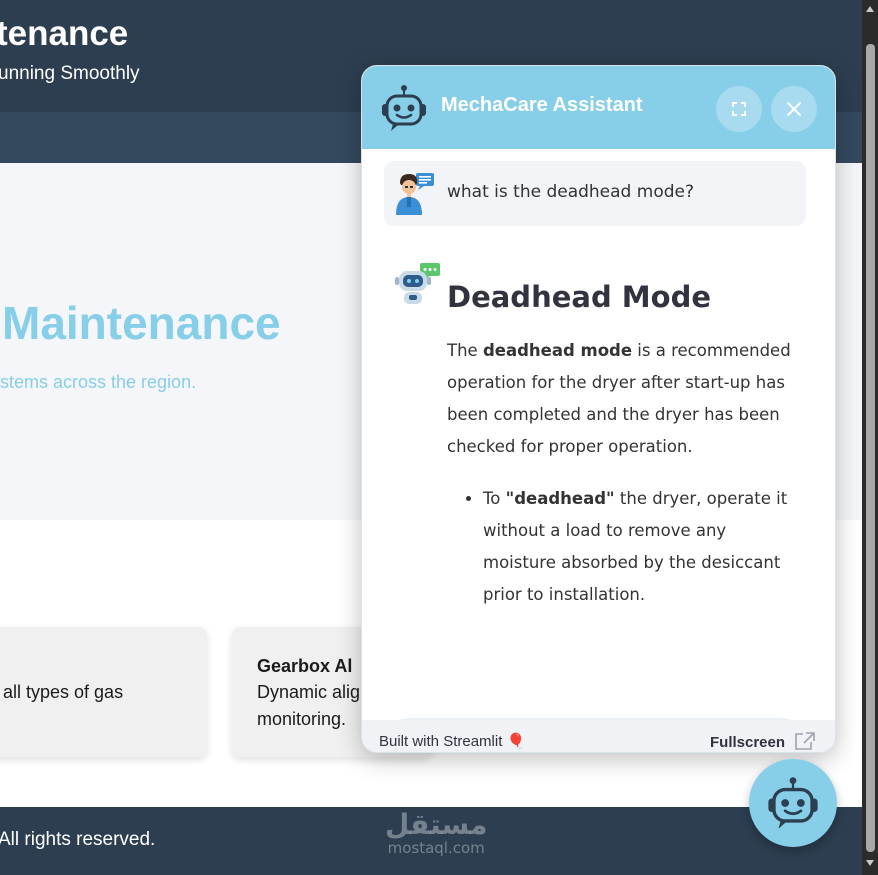  What do you see at coordinates (560, 498) in the screenshot?
I see `list-item-bold-text: "deadhead"` at bounding box center [560, 498].